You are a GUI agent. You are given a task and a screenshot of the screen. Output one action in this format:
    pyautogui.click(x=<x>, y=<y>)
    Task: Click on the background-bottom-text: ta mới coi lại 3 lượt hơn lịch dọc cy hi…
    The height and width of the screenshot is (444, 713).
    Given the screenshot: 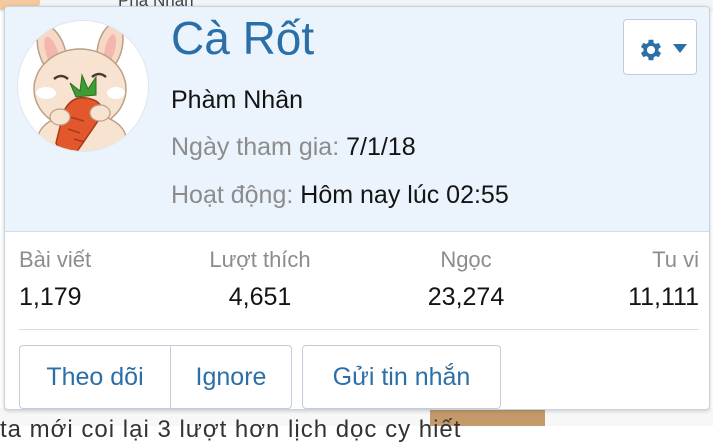 What is the action you would take?
    pyautogui.click(x=231, y=429)
    